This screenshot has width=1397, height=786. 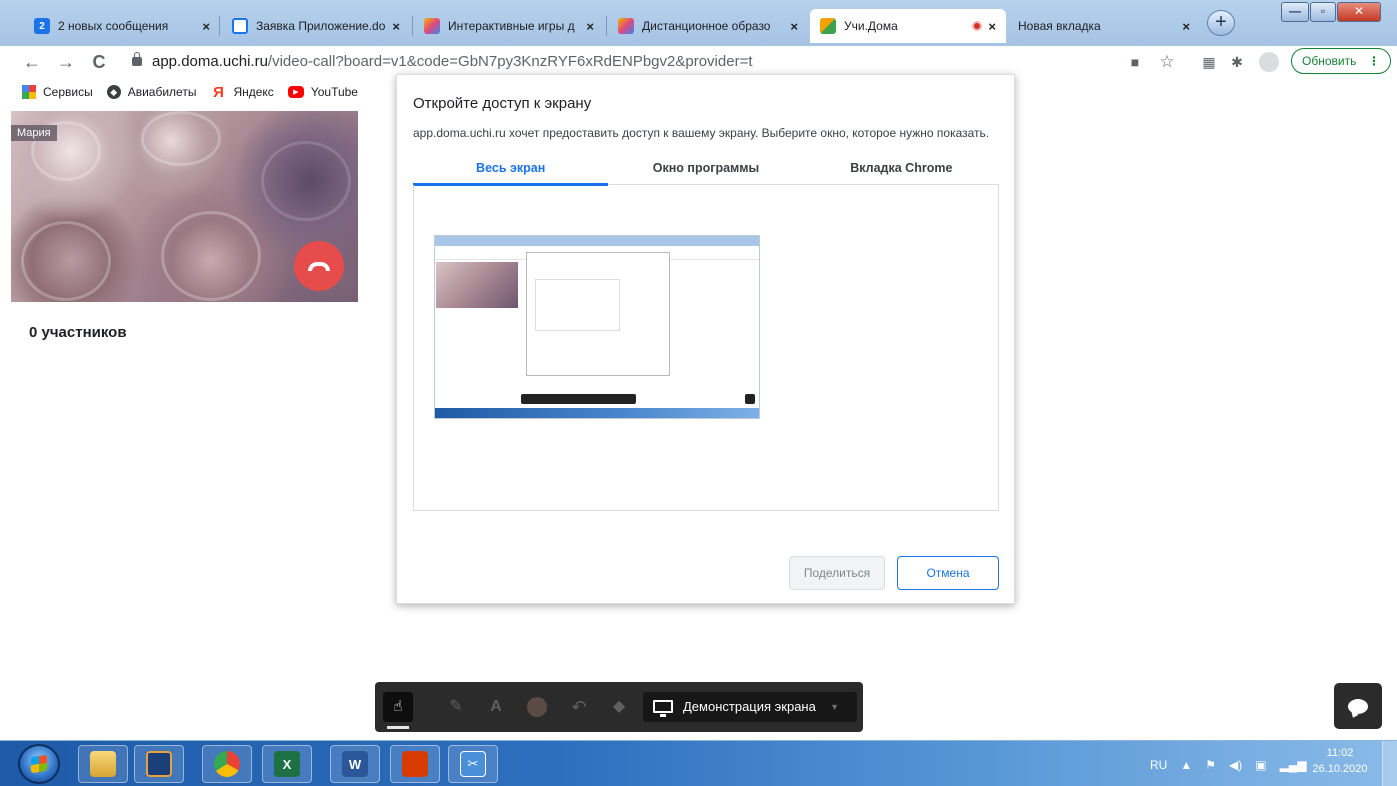 I want to click on thumbnail-taskbar, so click(x=597, y=413).